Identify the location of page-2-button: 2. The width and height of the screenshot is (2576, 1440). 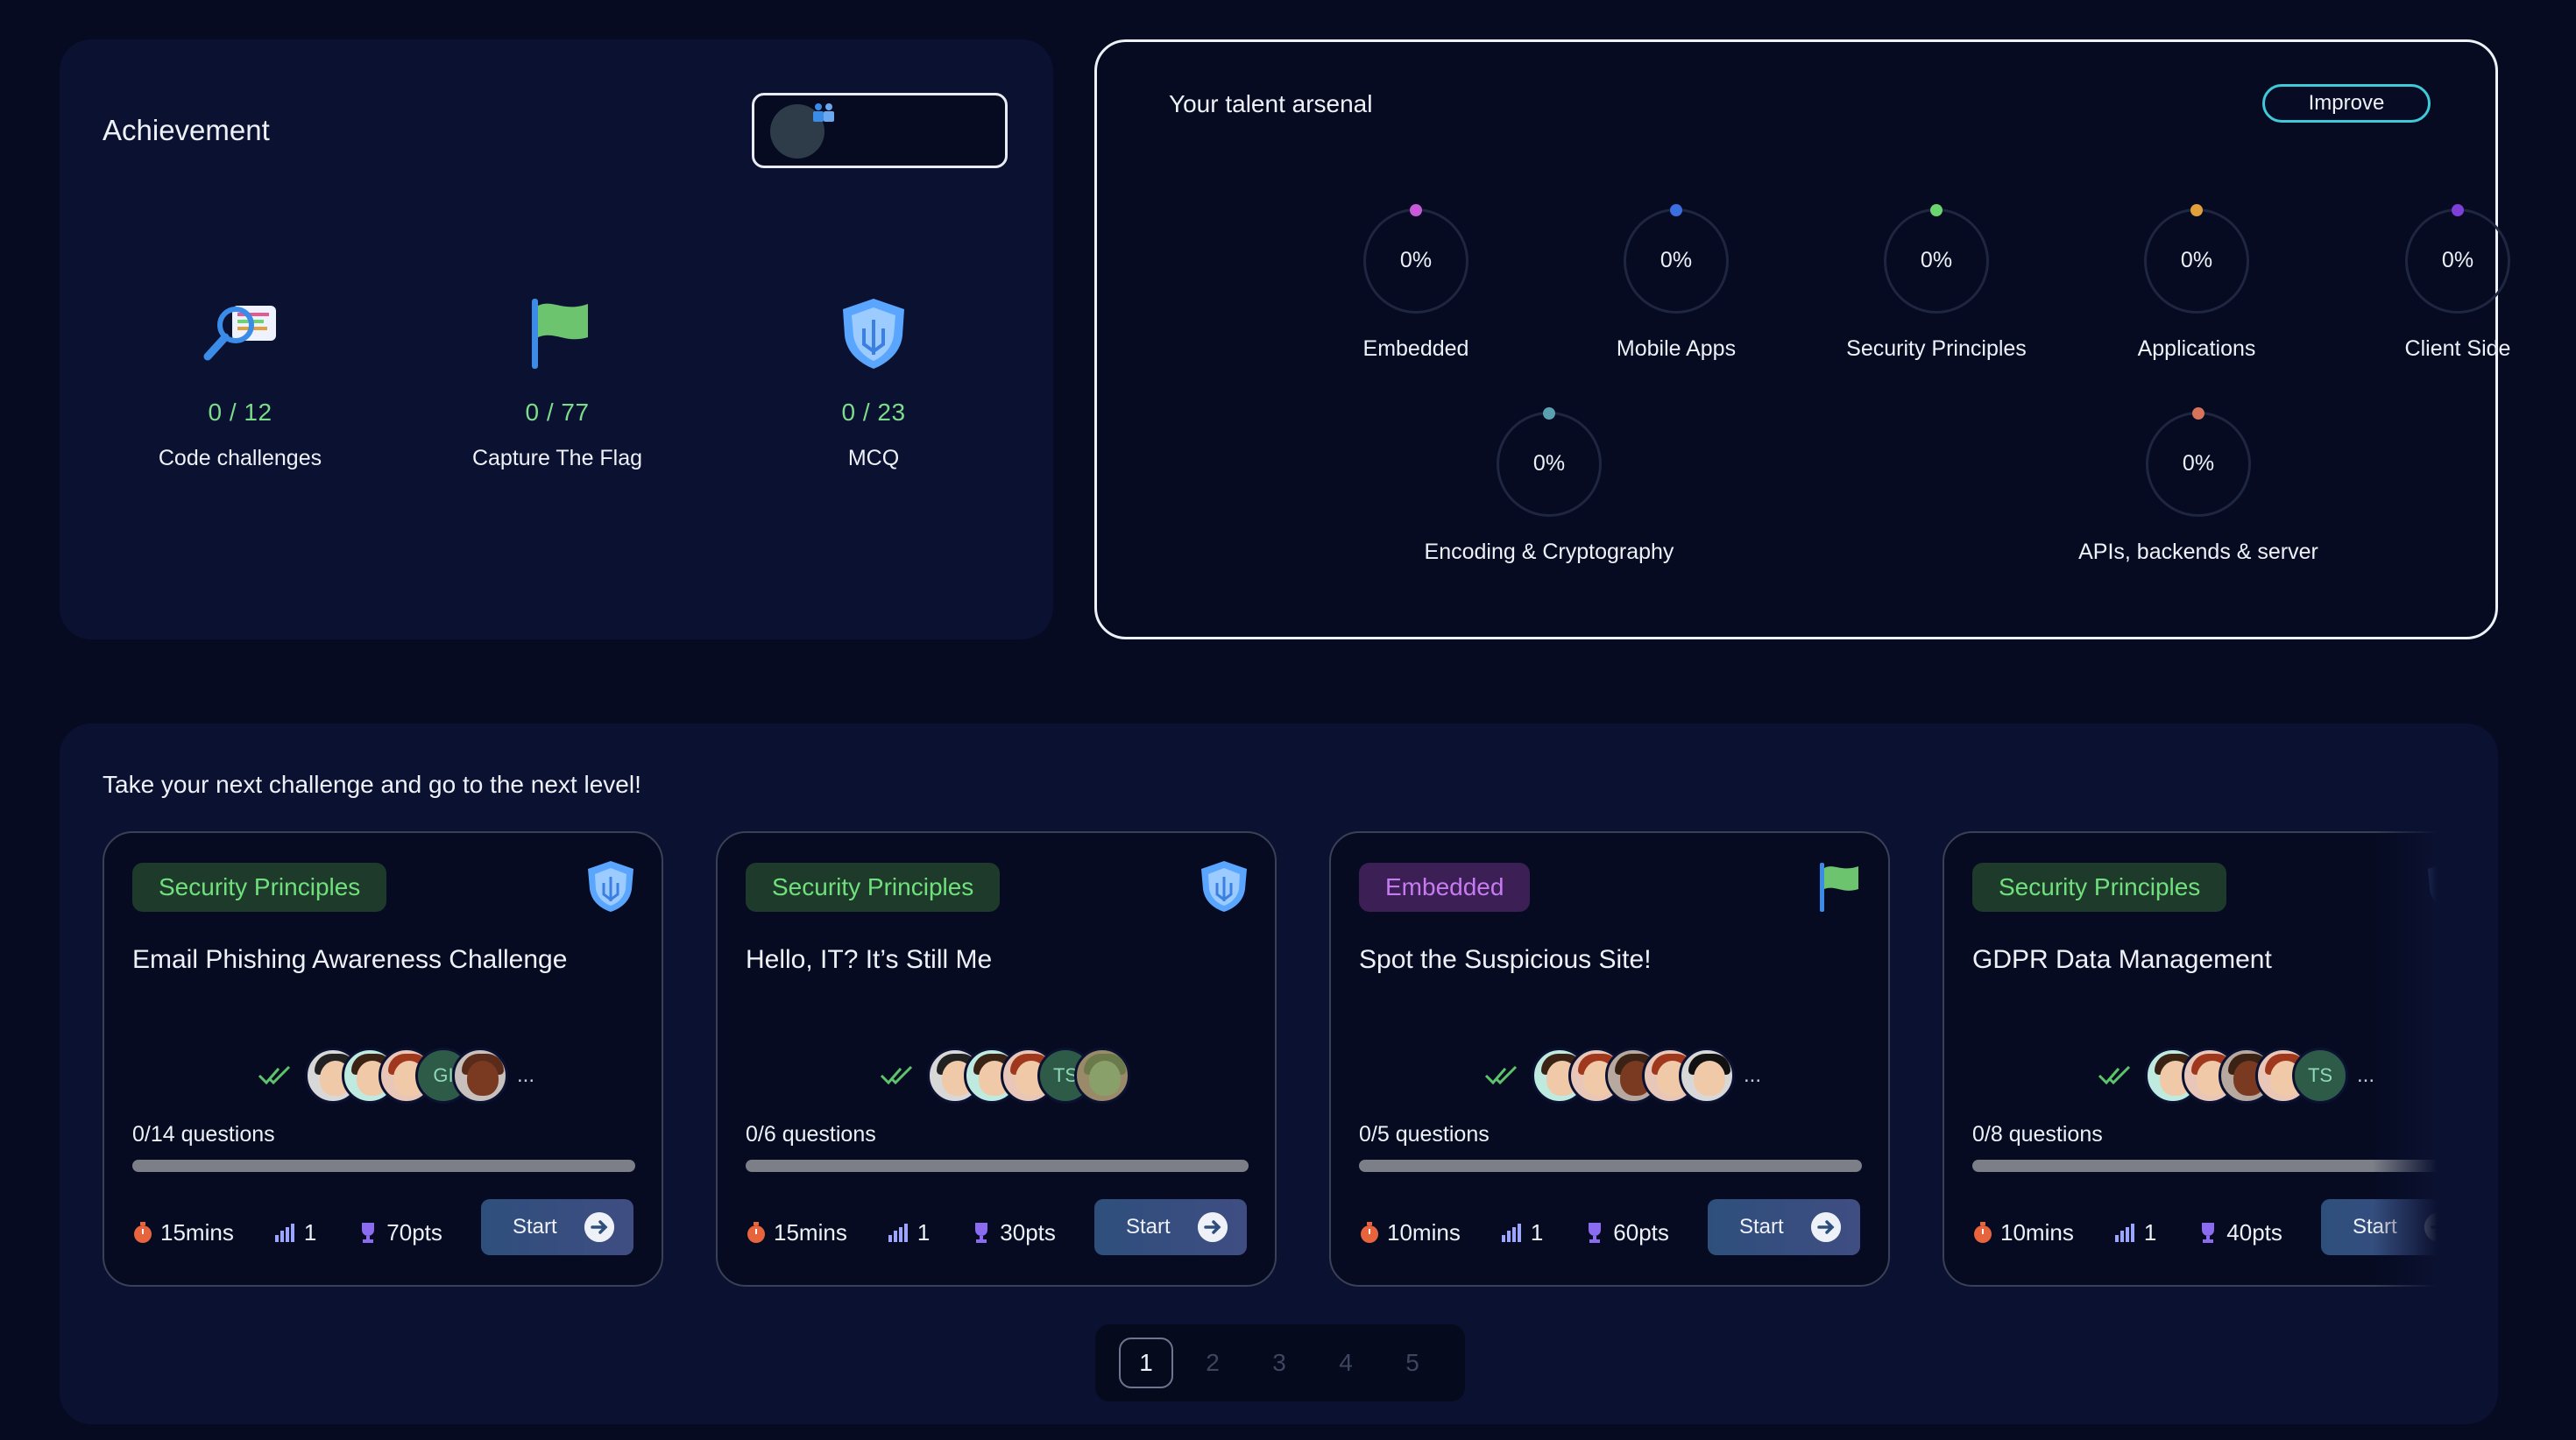
(1212, 1363).